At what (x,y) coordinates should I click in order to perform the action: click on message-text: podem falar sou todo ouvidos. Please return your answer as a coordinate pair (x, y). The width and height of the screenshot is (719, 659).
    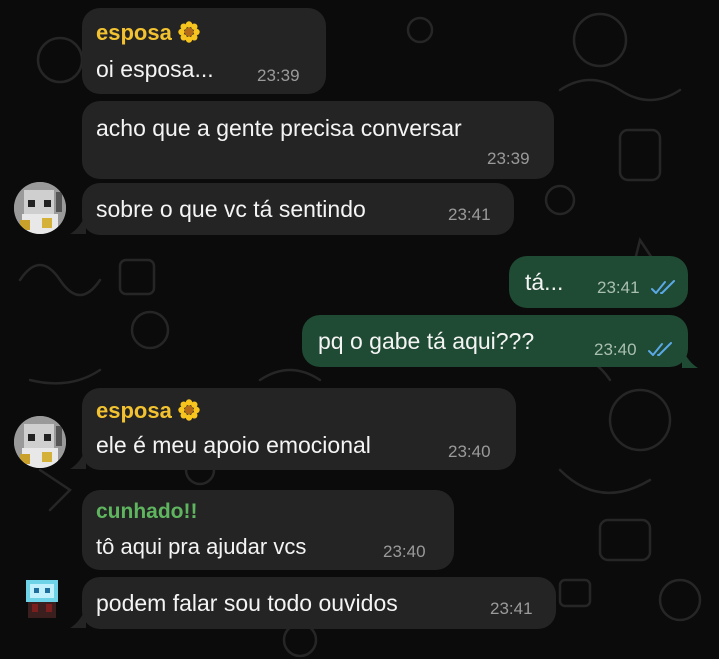
    Looking at the image, I should click on (247, 603).